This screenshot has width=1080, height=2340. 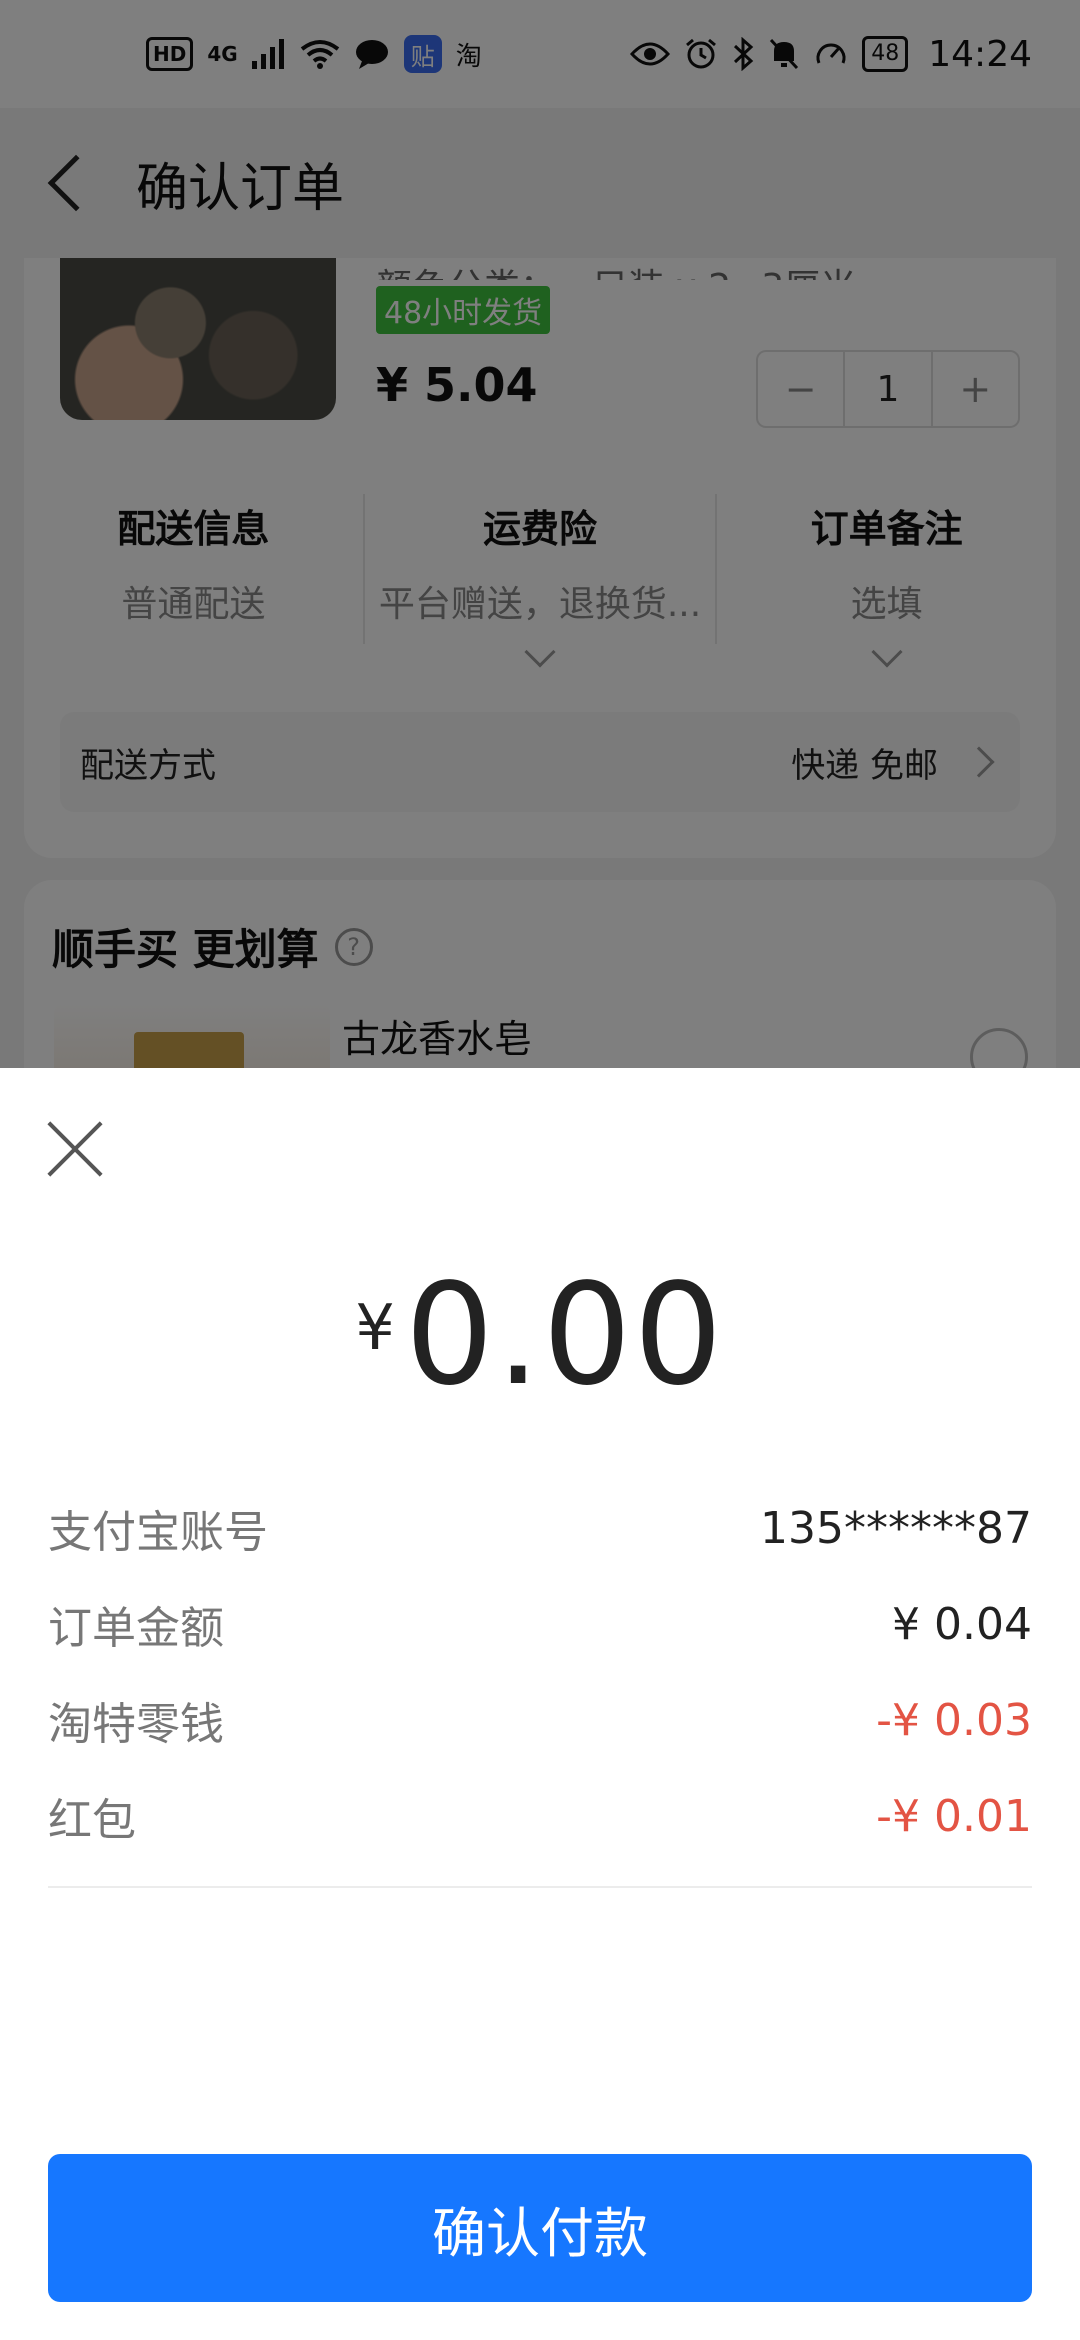 What do you see at coordinates (540, 1720) in the screenshot?
I see `row-taote-balance: 淘特零钱 -¥ 0.03` at bounding box center [540, 1720].